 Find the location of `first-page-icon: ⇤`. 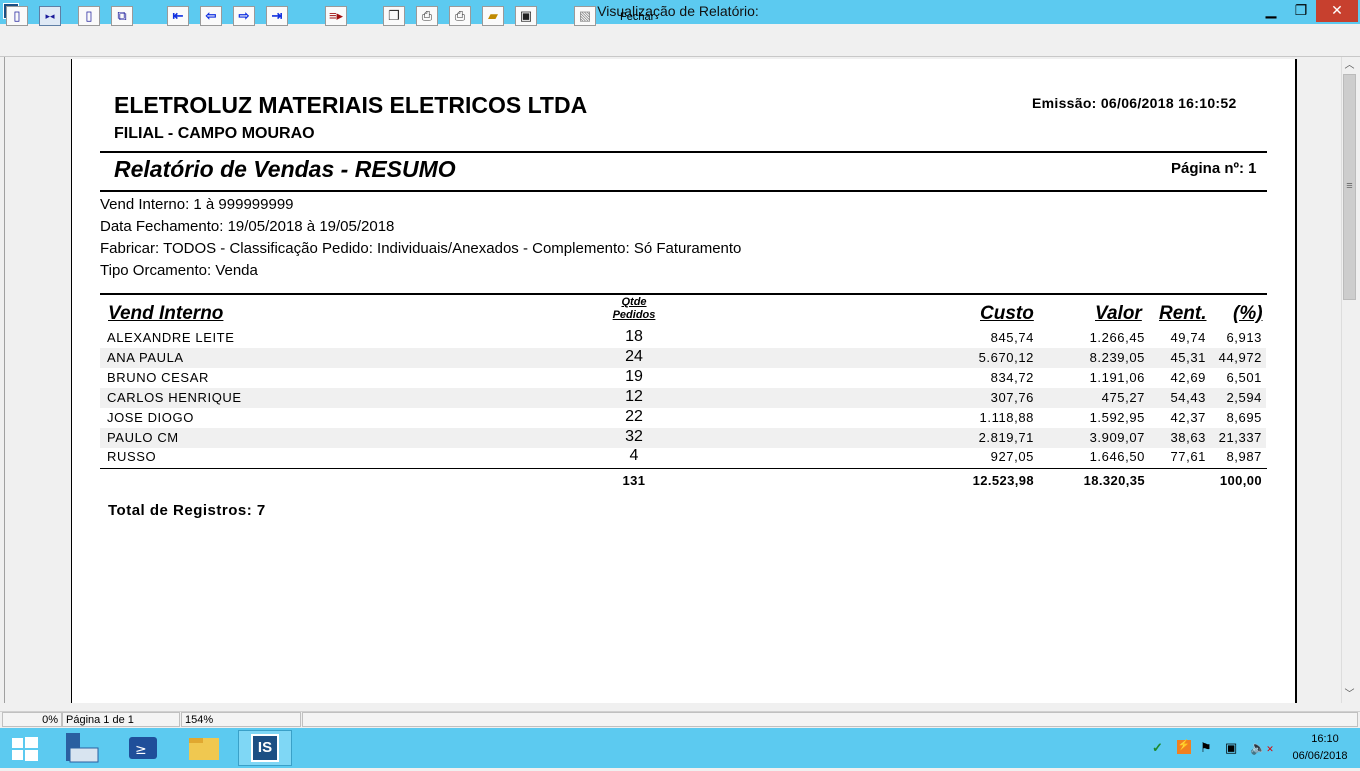

first-page-icon: ⇤ is located at coordinates (178, 15).